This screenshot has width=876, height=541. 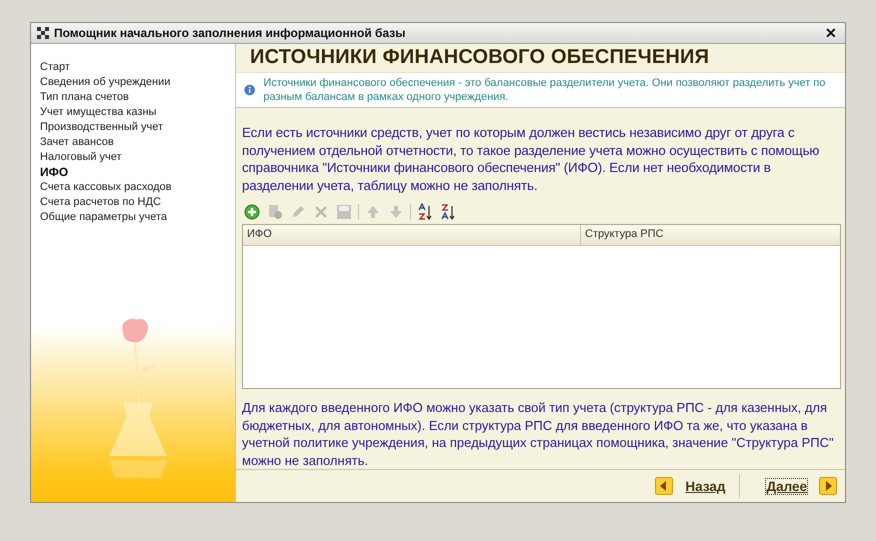 I want to click on pencil-icon, so click(x=298, y=212).